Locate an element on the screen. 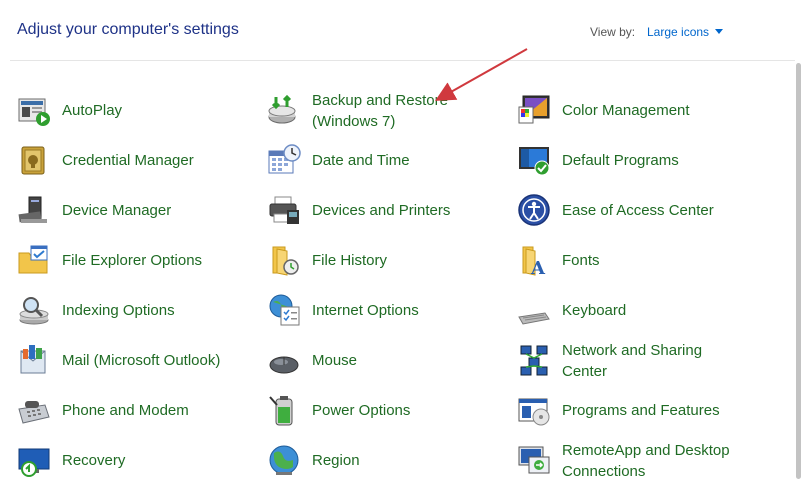 The height and width of the screenshot is (480, 805). network-icon is located at coordinates (534, 360).